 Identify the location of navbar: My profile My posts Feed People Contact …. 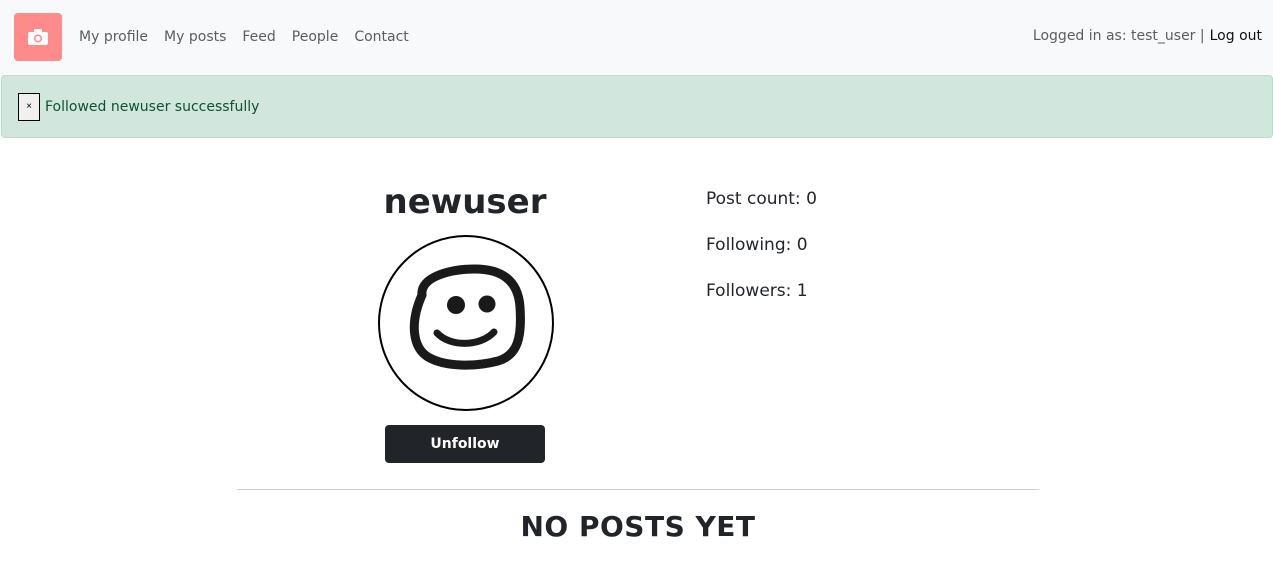
(636, 37).